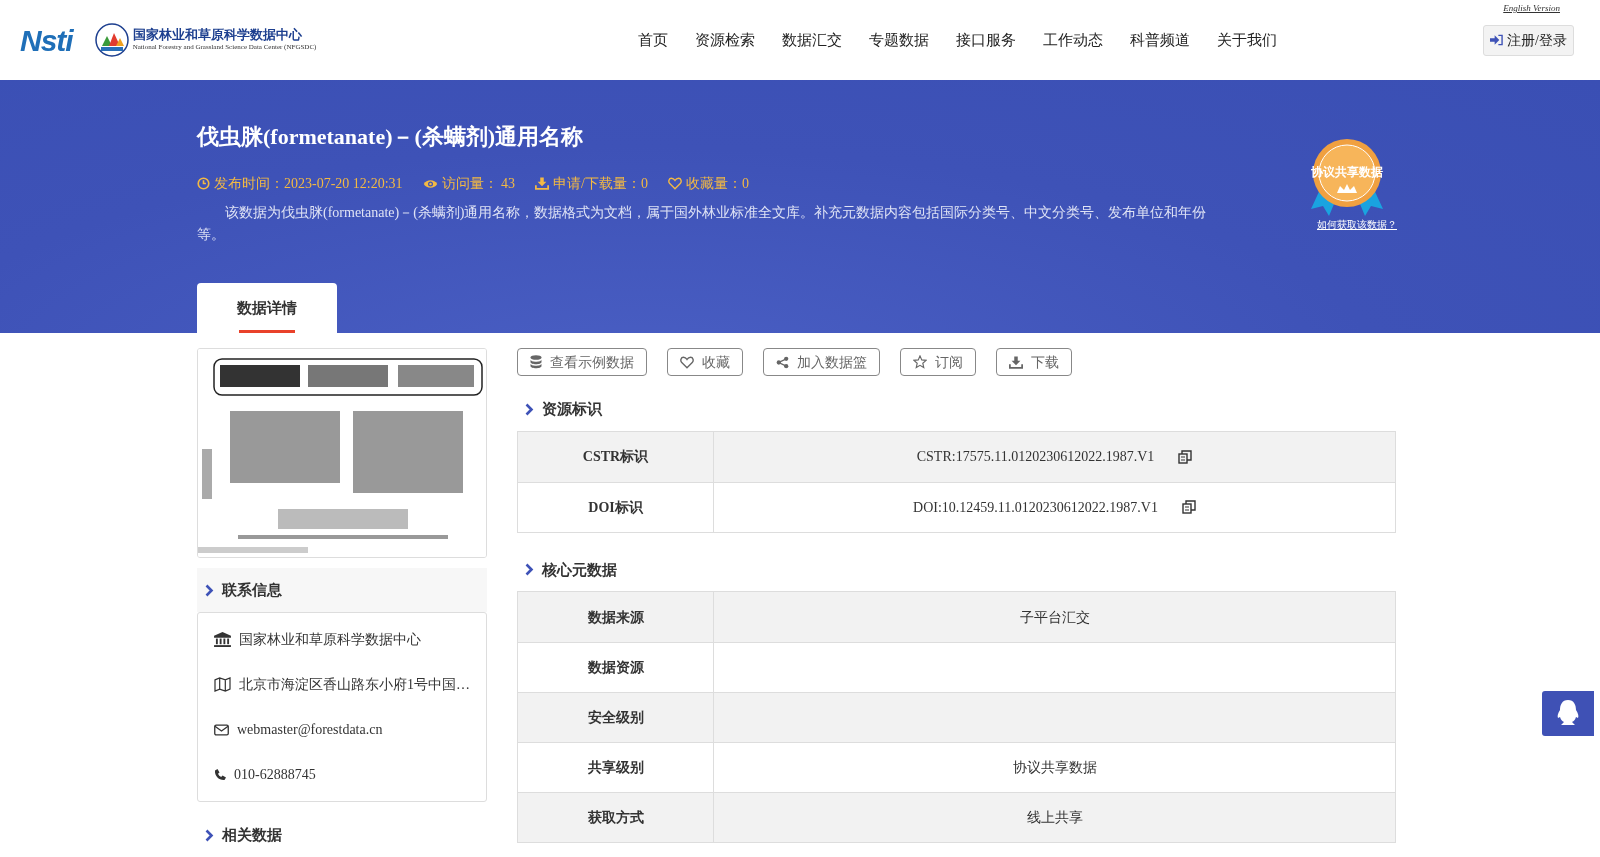 The width and height of the screenshot is (1600, 857). Describe the element at coordinates (1073, 40) in the screenshot. I see `nav-link: 工作动态` at that location.